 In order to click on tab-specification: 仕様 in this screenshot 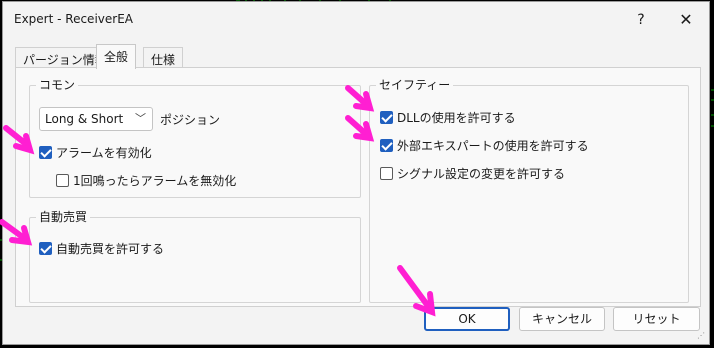, I will do `click(163, 57)`.